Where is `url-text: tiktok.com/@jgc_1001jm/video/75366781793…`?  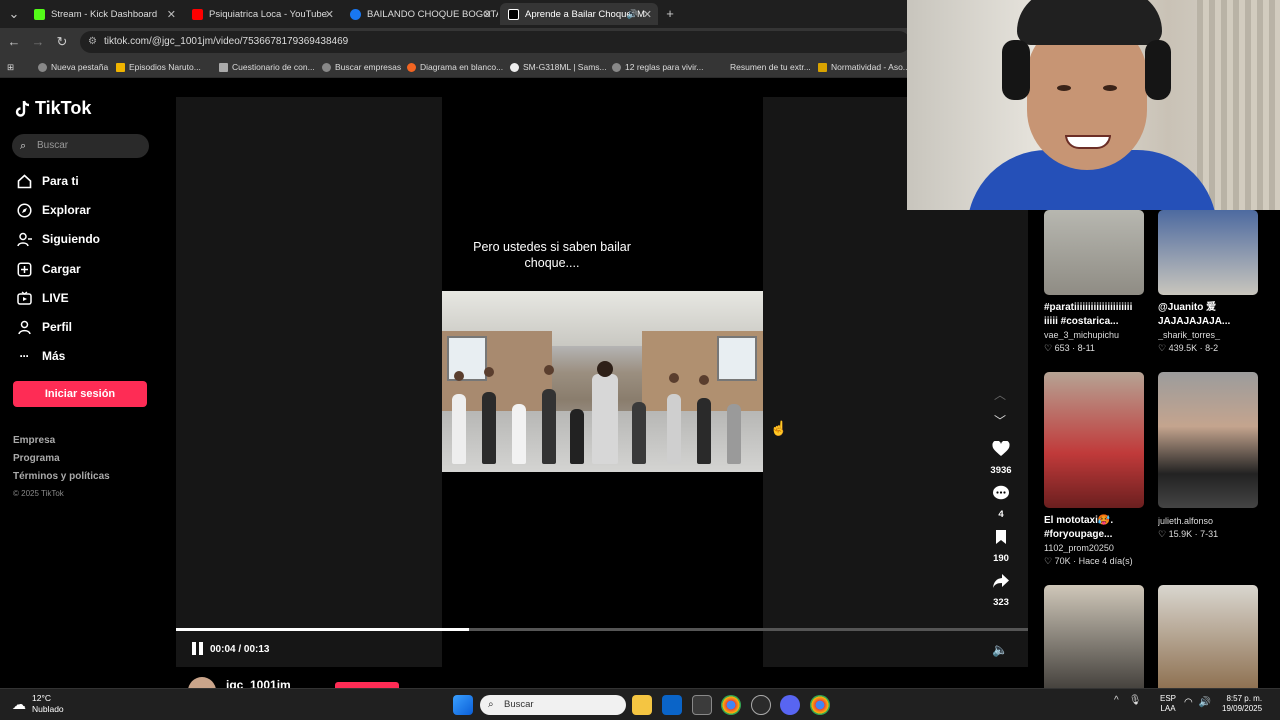 url-text: tiktok.com/@jgc_1001jm/video/75366781793… is located at coordinates (226, 41).